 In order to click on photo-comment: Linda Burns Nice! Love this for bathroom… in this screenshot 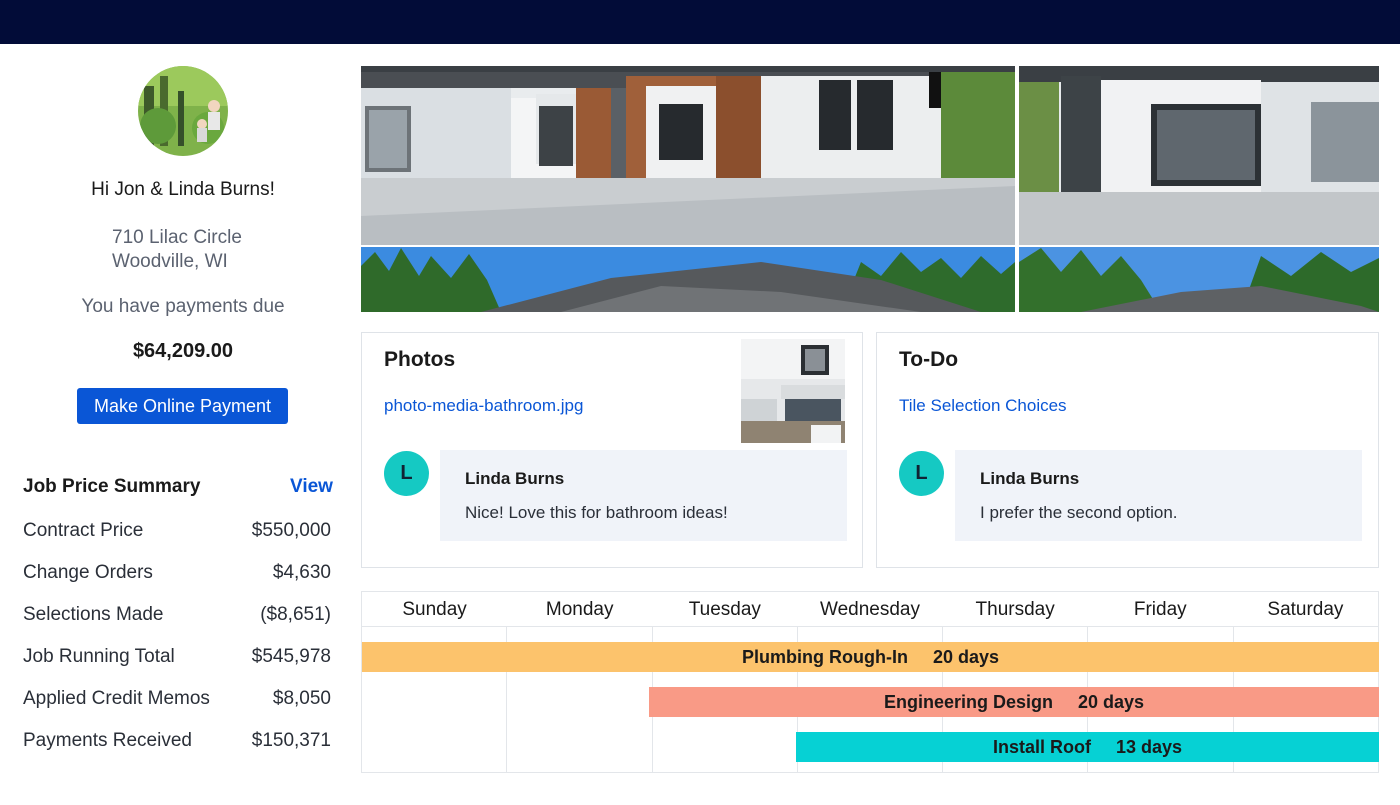, I will do `click(643, 495)`.